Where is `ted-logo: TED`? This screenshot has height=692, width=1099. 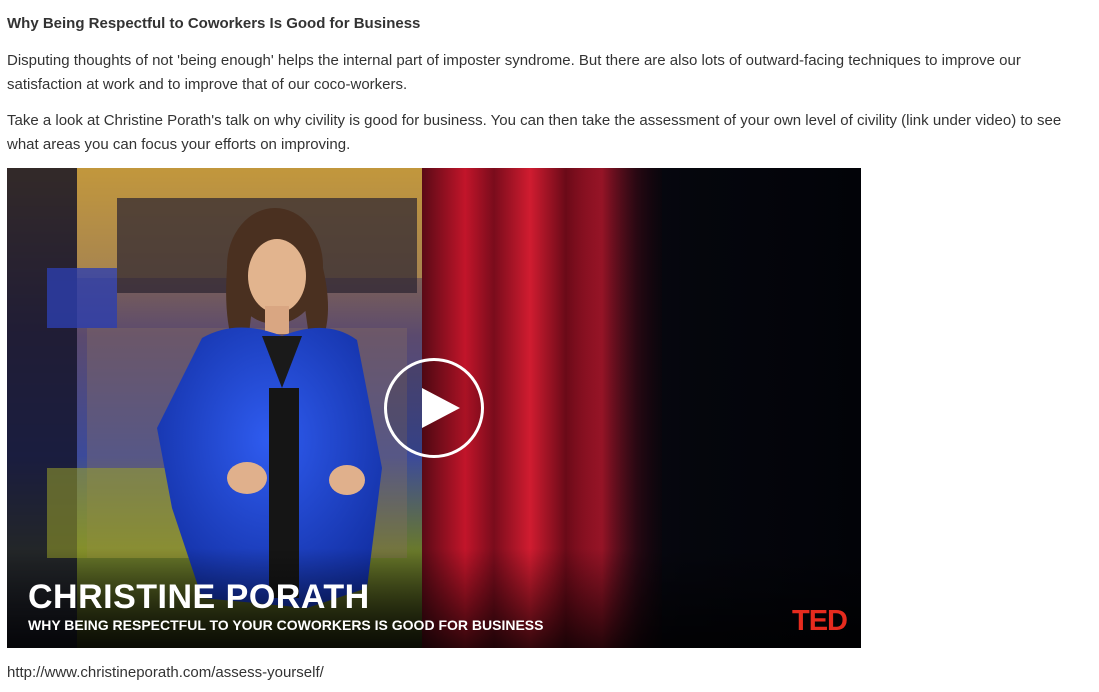 ted-logo: TED is located at coordinates (820, 621).